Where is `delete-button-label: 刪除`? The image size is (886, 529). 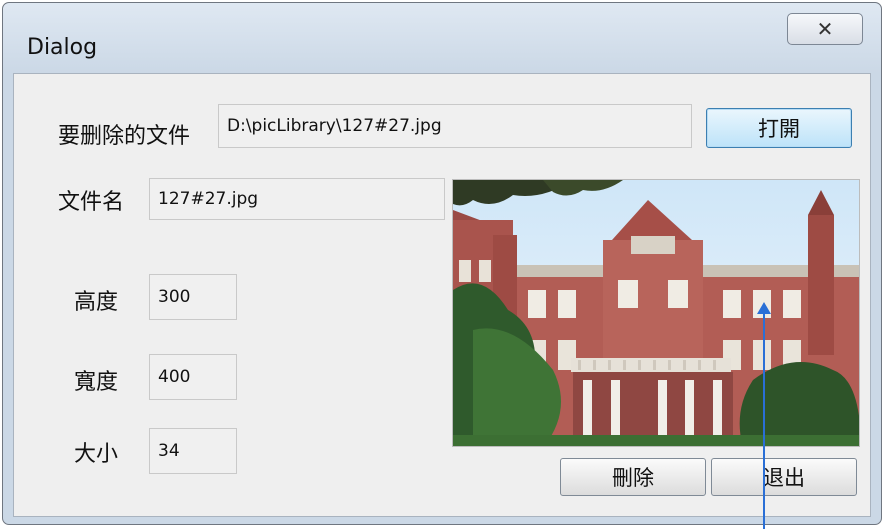 delete-button-label: 刪除 is located at coordinates (633, 478).